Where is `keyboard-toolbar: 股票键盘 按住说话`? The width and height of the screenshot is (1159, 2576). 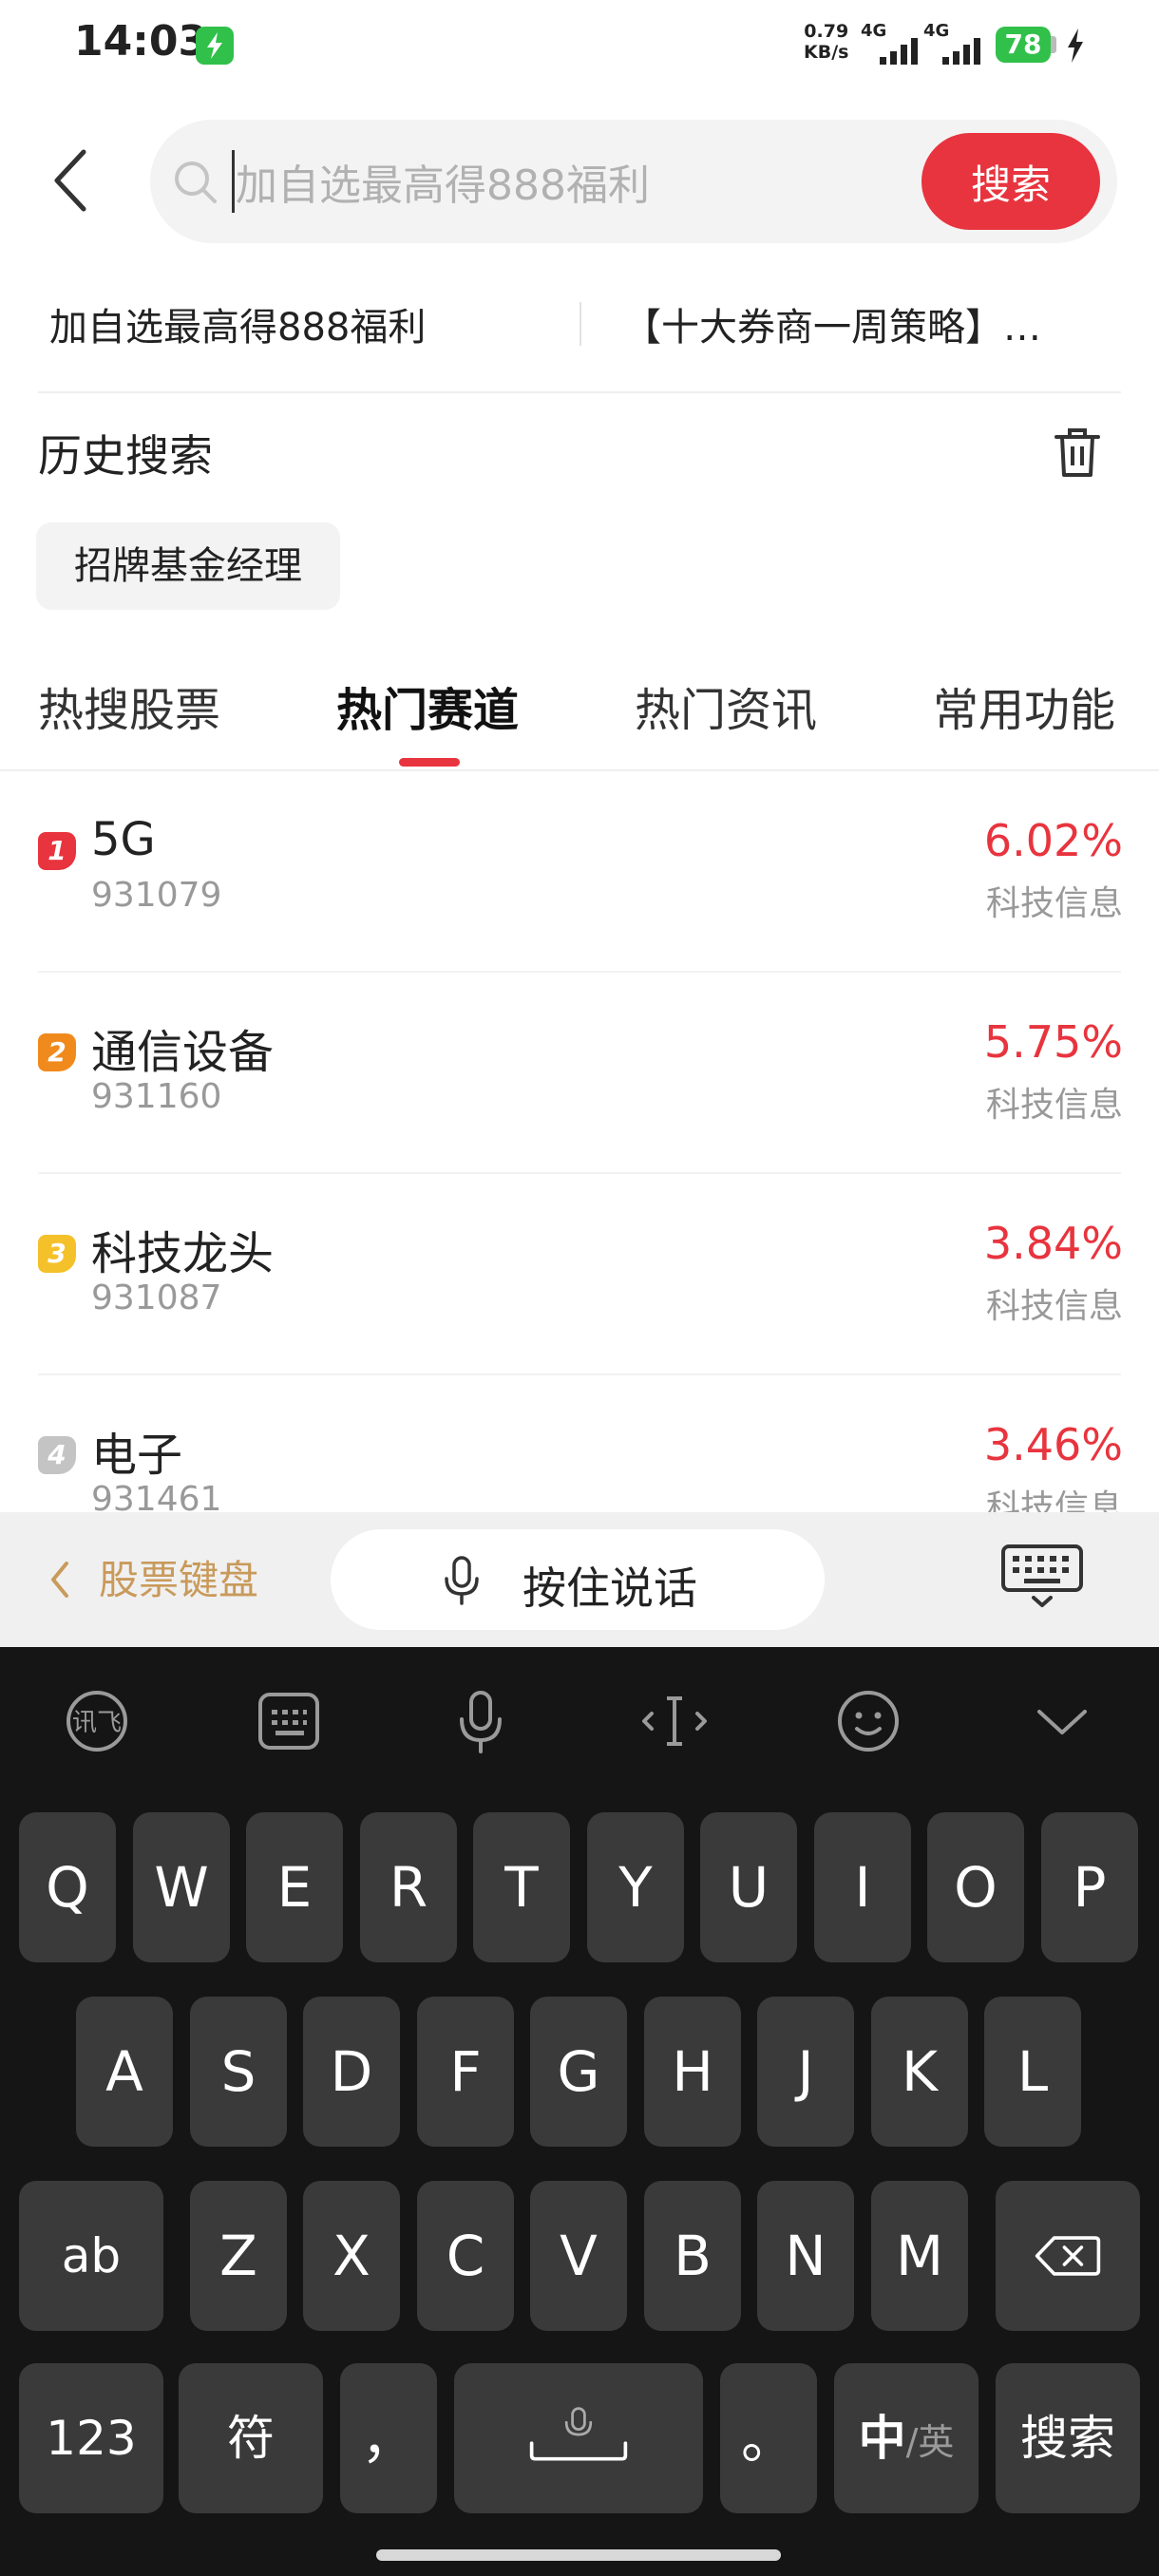 keyboard-toolbar: 股票键盘 按住说话 is located at coordinates (579, 1579).